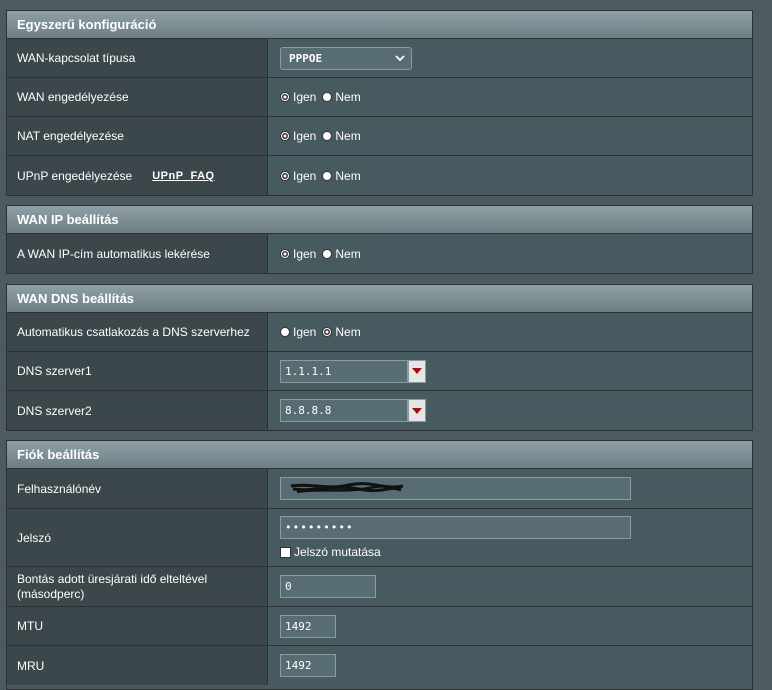 Image resolution: width=772 pixels, height=690 pixels. Describe the element at coordinates (348, 136) in the screenshot. I see `nat-enable-no-label: Nem` at that location.